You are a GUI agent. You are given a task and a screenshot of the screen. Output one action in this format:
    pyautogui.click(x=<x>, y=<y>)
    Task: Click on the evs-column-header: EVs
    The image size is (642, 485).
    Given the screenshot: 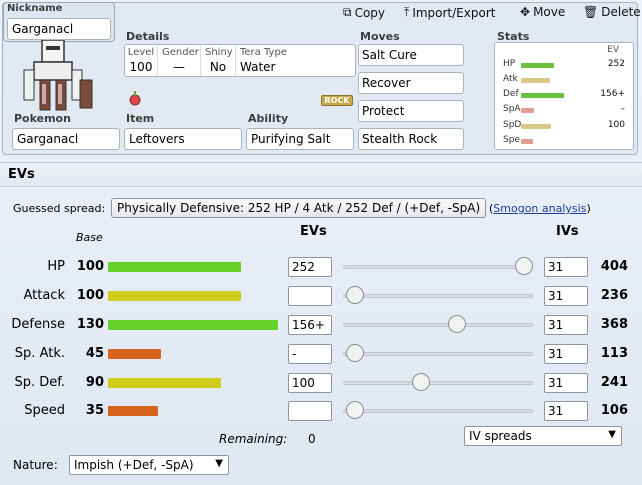 What is the action you would take?
    pyautogui.click(x=313, y=231)
    